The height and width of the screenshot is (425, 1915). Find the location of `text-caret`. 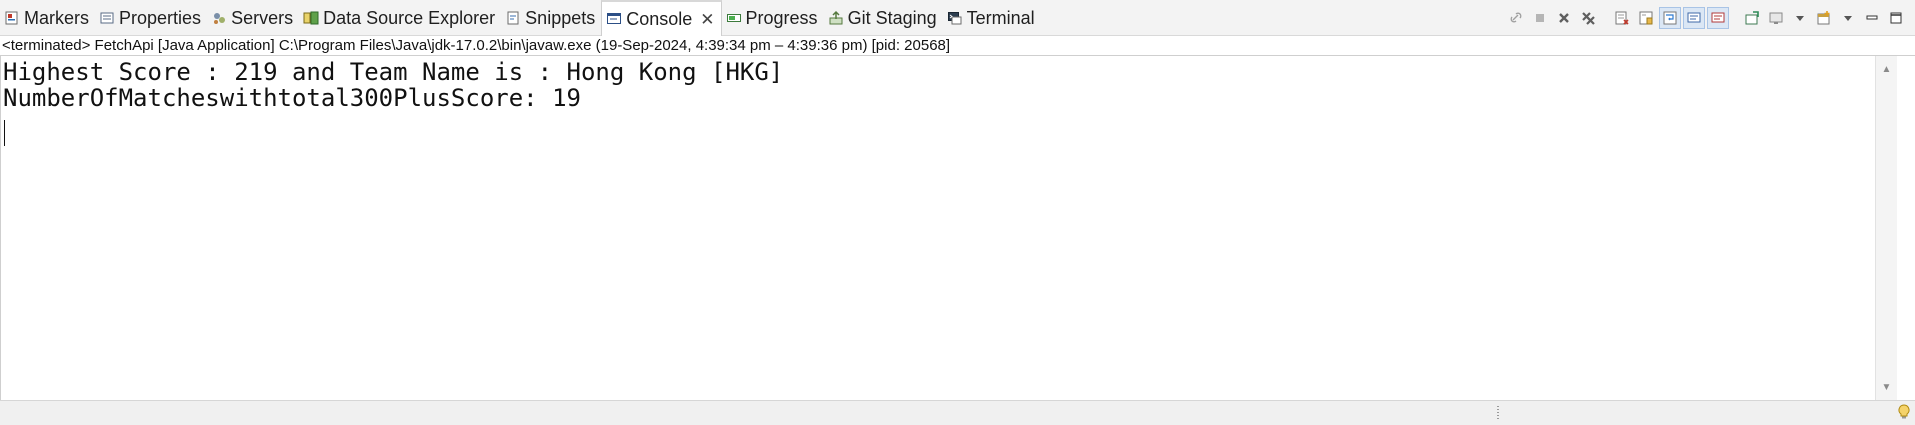

text-caret is located at coordinates (4, 133).